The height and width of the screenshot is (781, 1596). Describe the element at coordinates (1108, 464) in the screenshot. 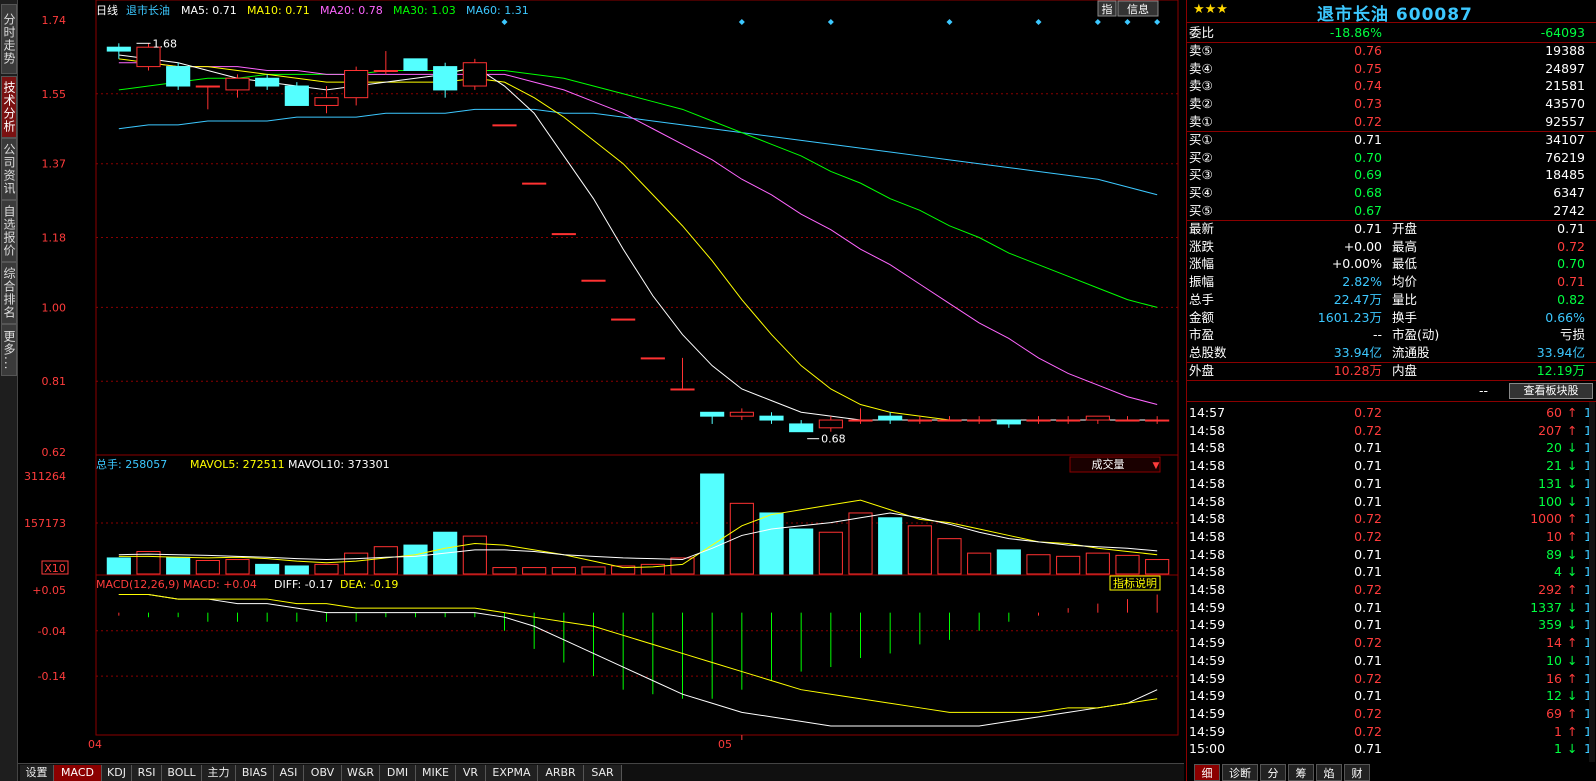

I see `volume-dropdown-label: 成交量` at that location.